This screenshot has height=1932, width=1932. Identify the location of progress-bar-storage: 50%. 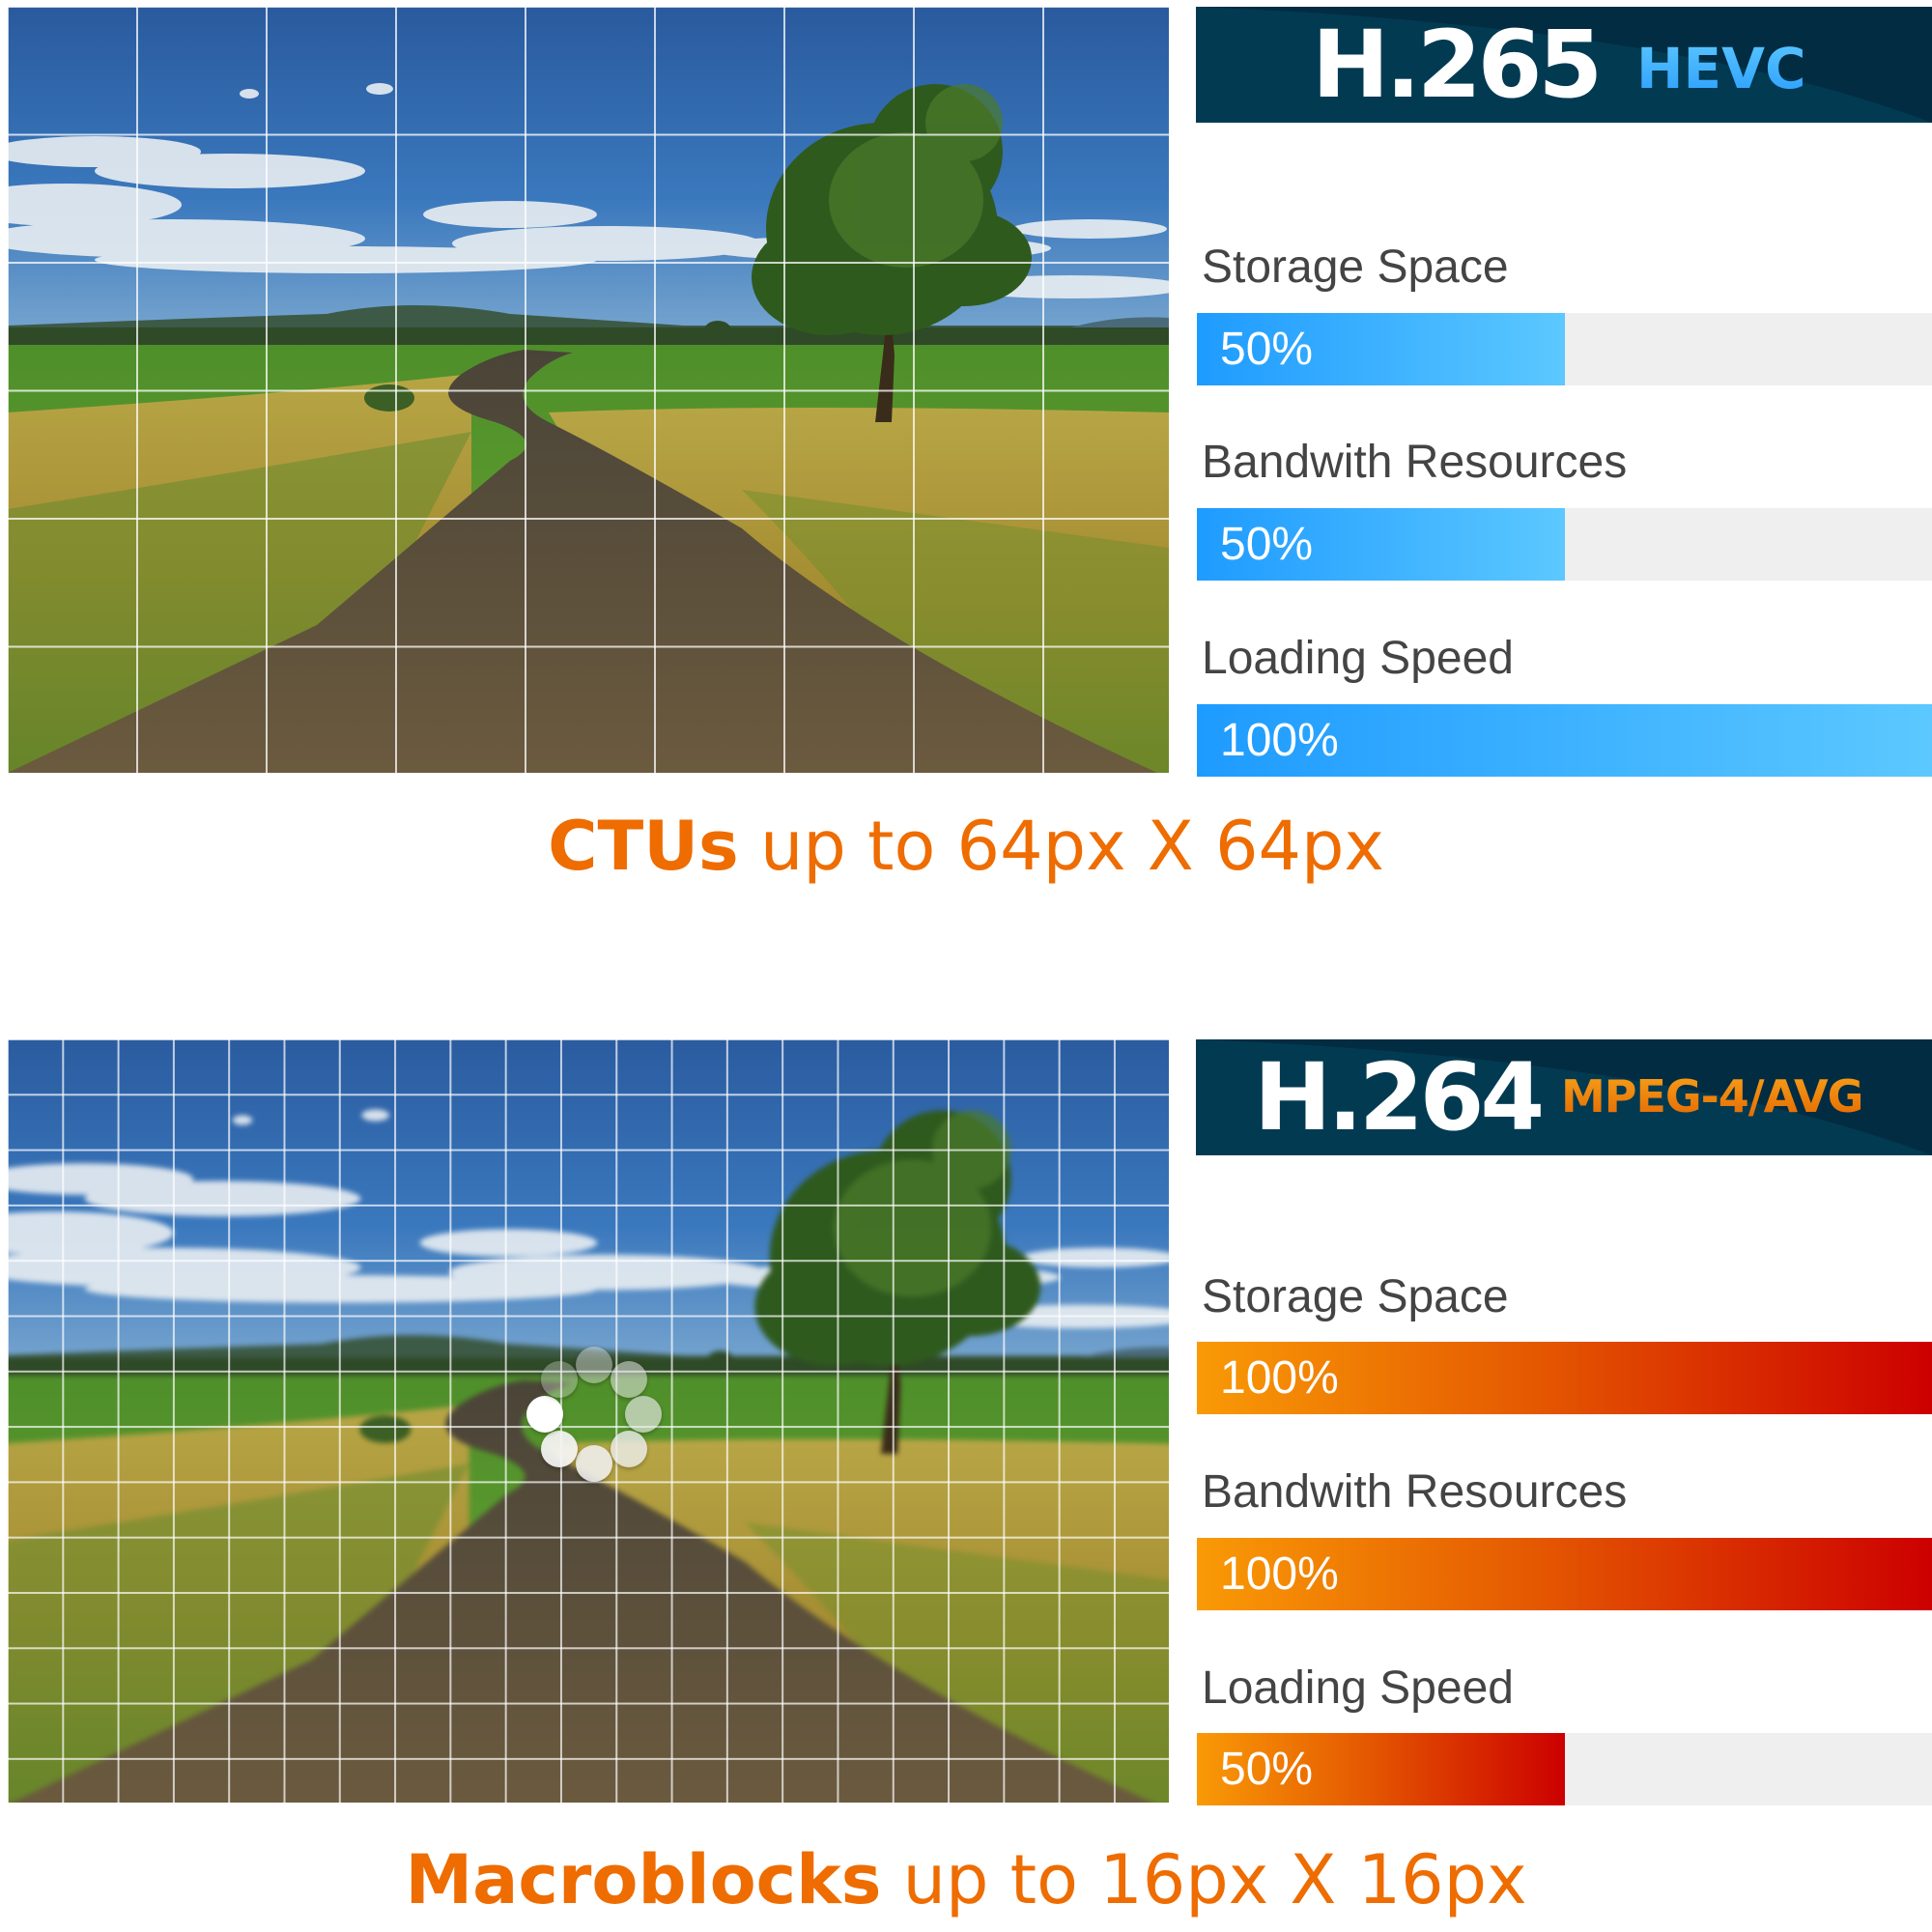
(1564, 349).